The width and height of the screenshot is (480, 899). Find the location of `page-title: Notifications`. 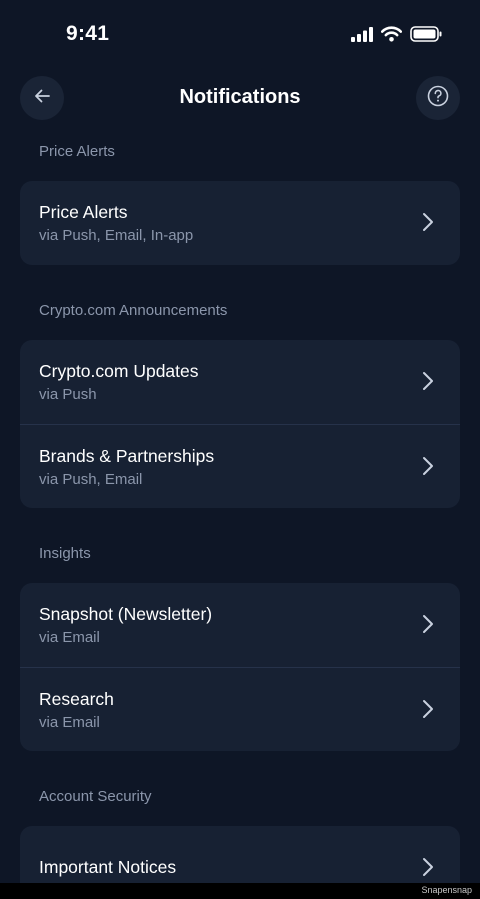

page-title: Notifications is located at coordinates (240, 97).